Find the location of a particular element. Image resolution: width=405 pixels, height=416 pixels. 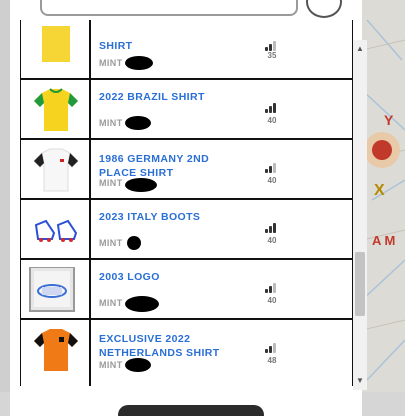

bottom-action-button is located at coordinates (191, 410).